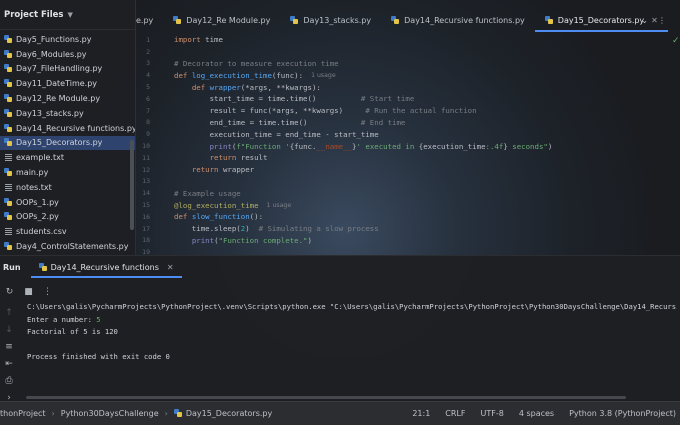 The width and height of the screenshot is (680, 425). Describe the element at coordinates (622, 413) in the screenshot. I see `python-interpreter: Python 3.8 (PythonProject)` at that location.